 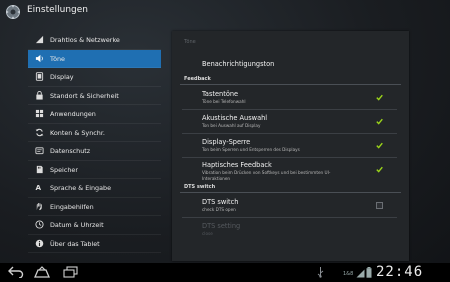 What do you see at coordinates (290, 62) in the screenshot?
I see `notification-ringtone-row: Benachrichtigungston` at bounding box center [290, 62].